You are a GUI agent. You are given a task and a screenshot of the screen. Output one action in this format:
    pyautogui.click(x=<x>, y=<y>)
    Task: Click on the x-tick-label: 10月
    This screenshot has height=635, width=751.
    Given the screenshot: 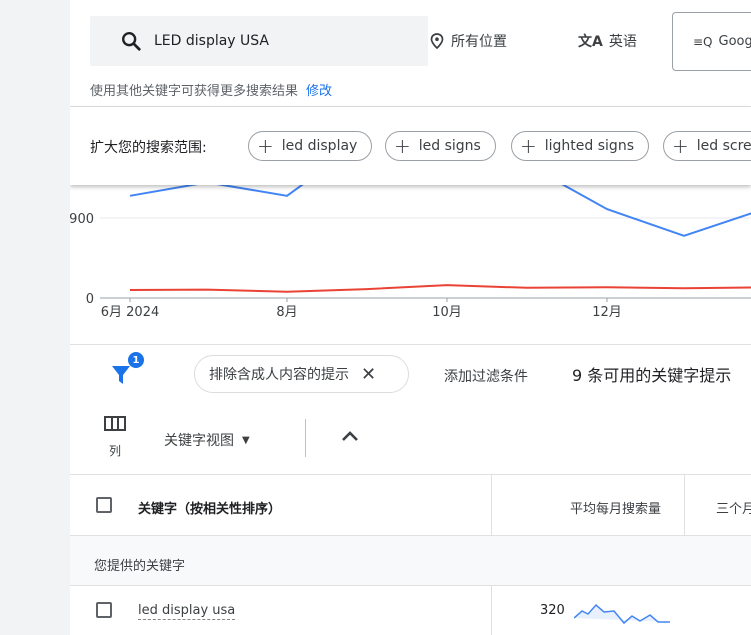 What is the action you would take?
    pyautogui.click(x=447, y=312)
    